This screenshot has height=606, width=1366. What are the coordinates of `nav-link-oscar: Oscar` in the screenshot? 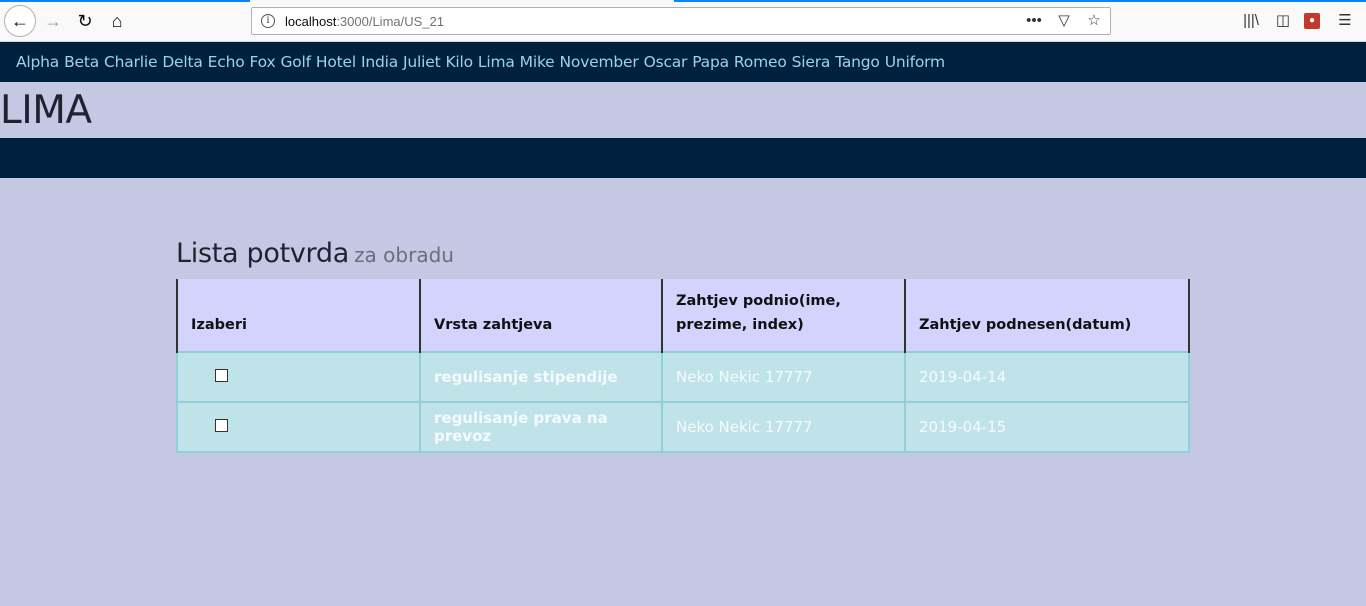 It's located at (666, 62).